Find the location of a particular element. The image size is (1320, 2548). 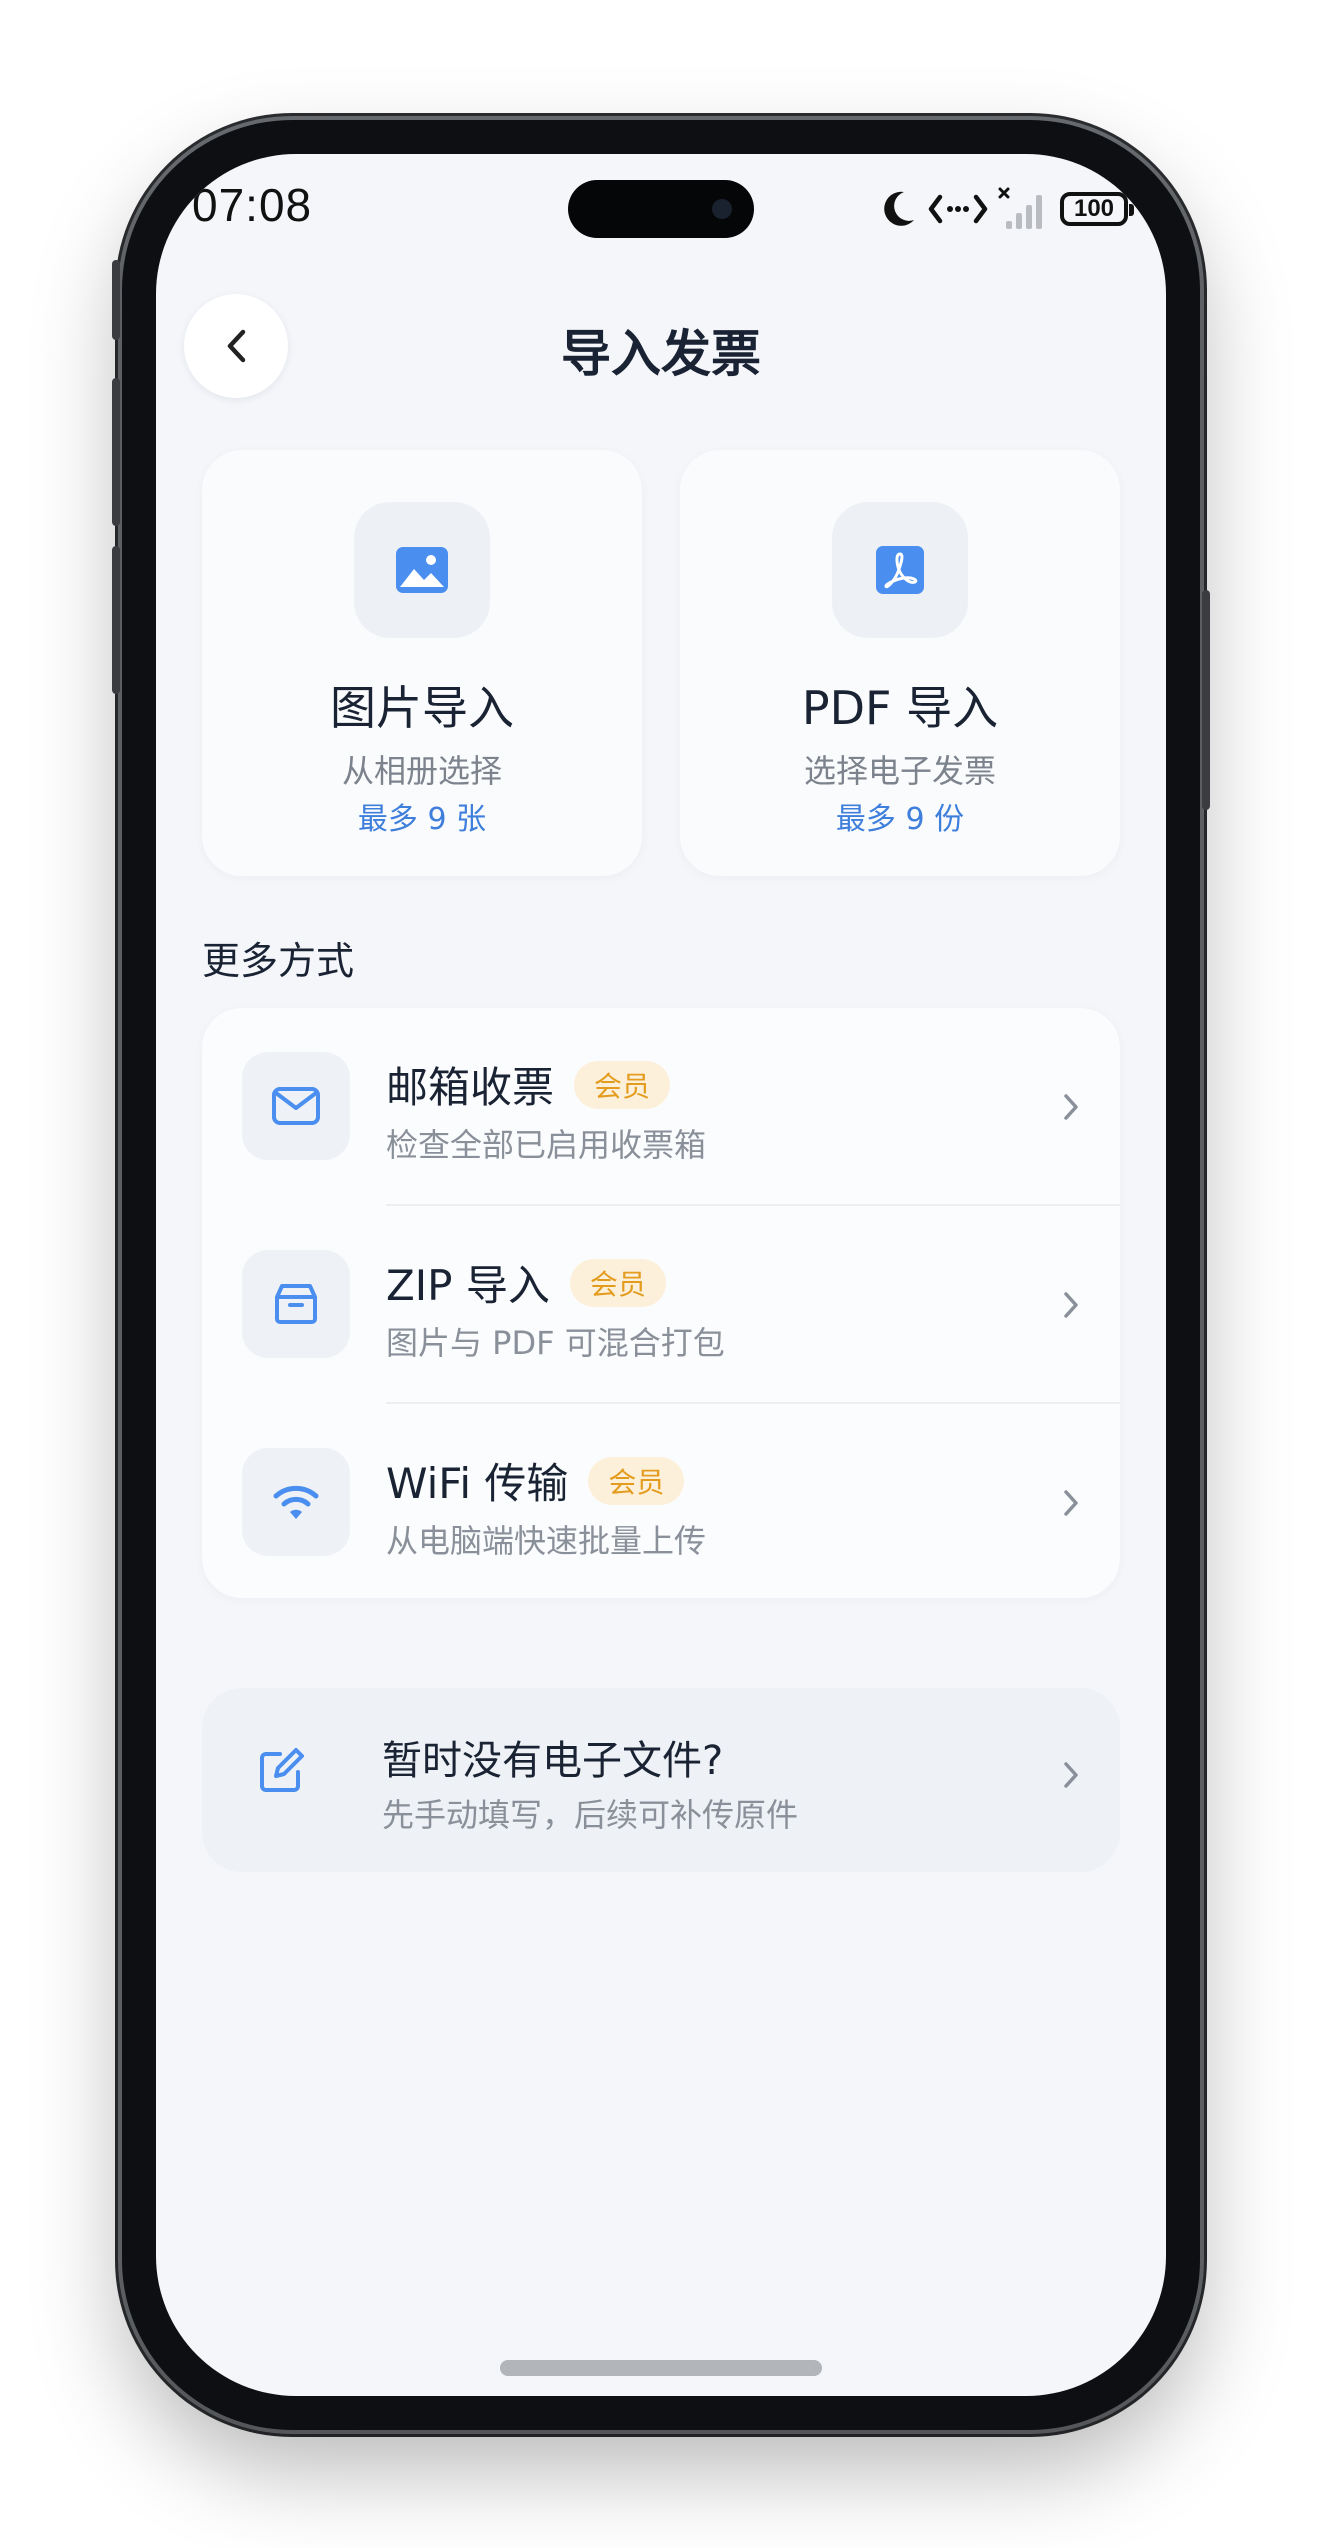

power-button is located at coordinates (1206, 700).